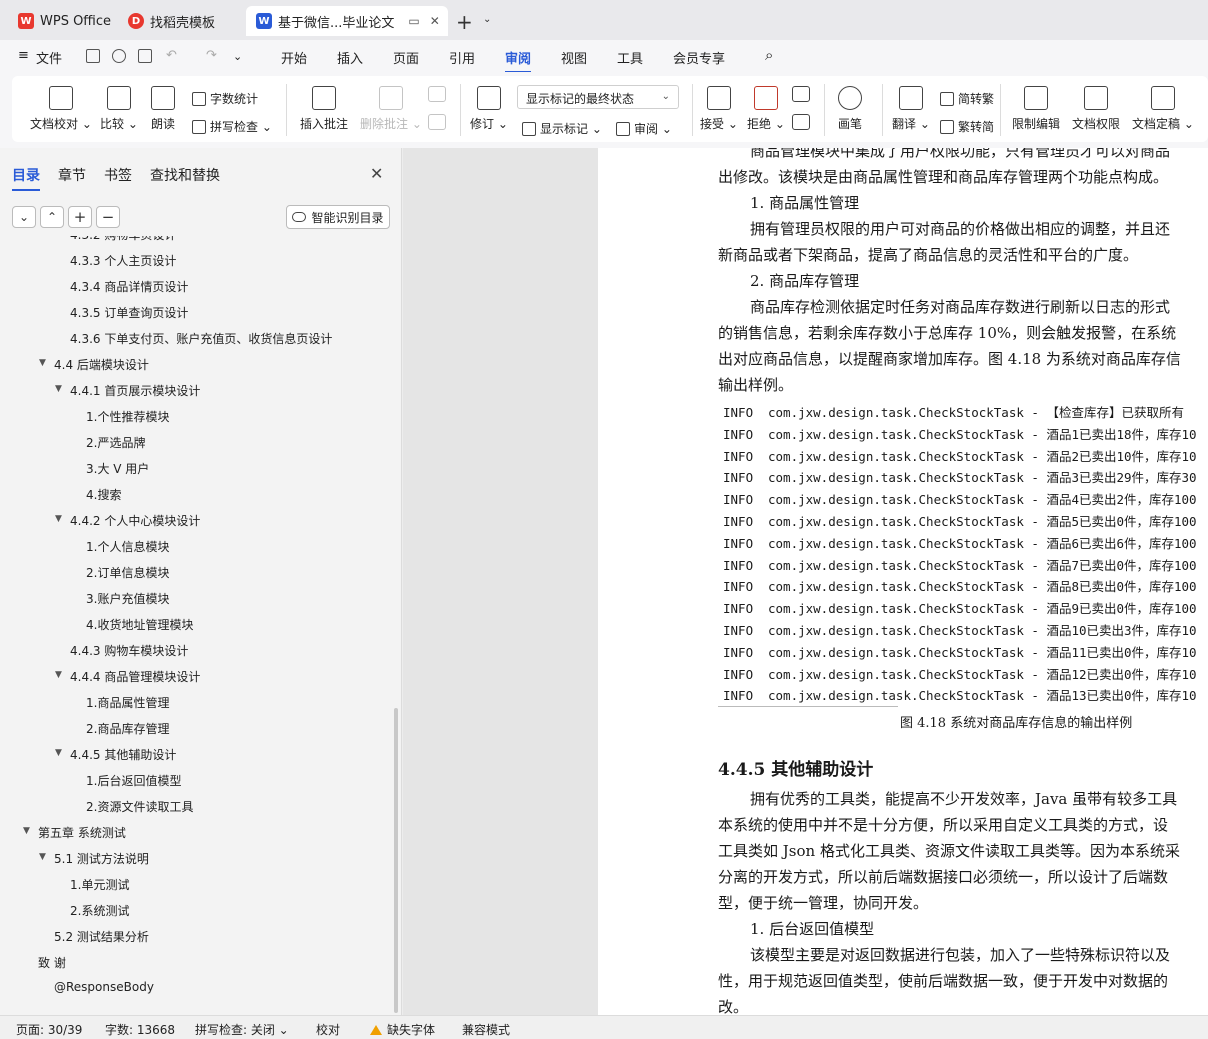 This screenshot has width=1208, height=1039. Describe the element at coordinates (179, 21) in the screenshot. I see `tab-docer: D 找稻壳模板` at that location.